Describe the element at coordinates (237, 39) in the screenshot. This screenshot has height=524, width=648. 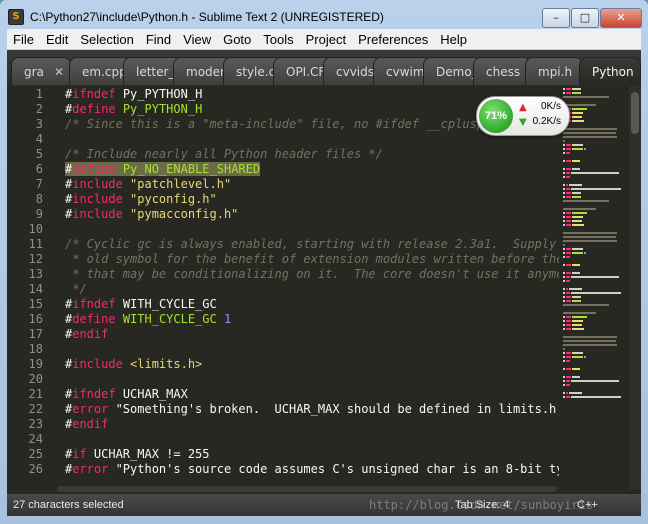
I see `menu-goto: Goto` at that location.